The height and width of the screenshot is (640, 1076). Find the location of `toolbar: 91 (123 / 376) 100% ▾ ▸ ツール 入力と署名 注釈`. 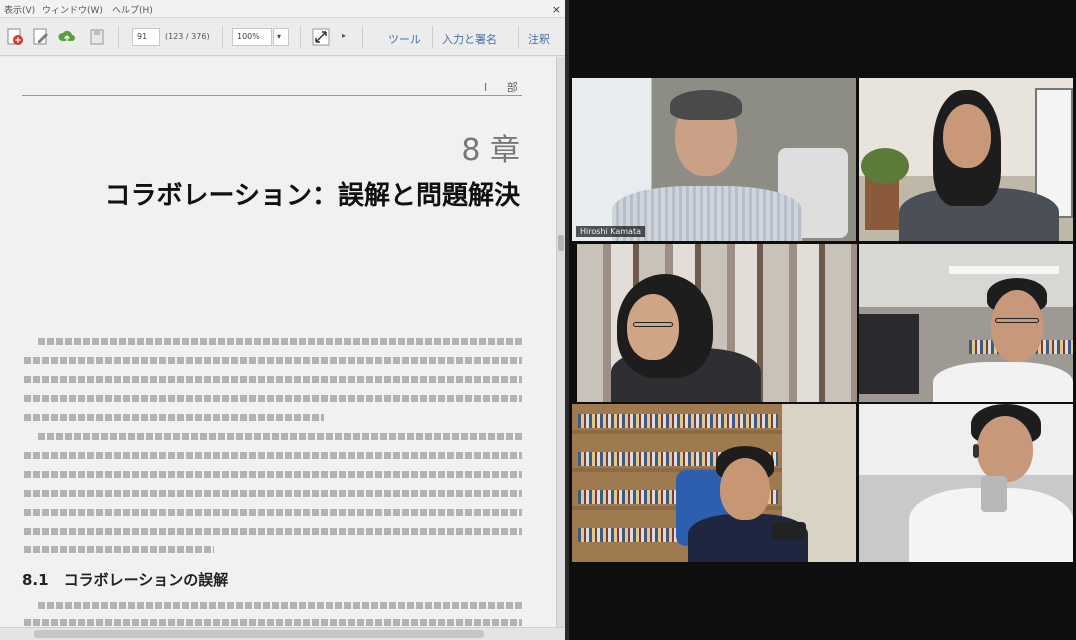

toolbar: 91 (123 / 376) 100% ▾ ▸ ツール 入力と署名 注釈 is located at coordinates (282, 37).